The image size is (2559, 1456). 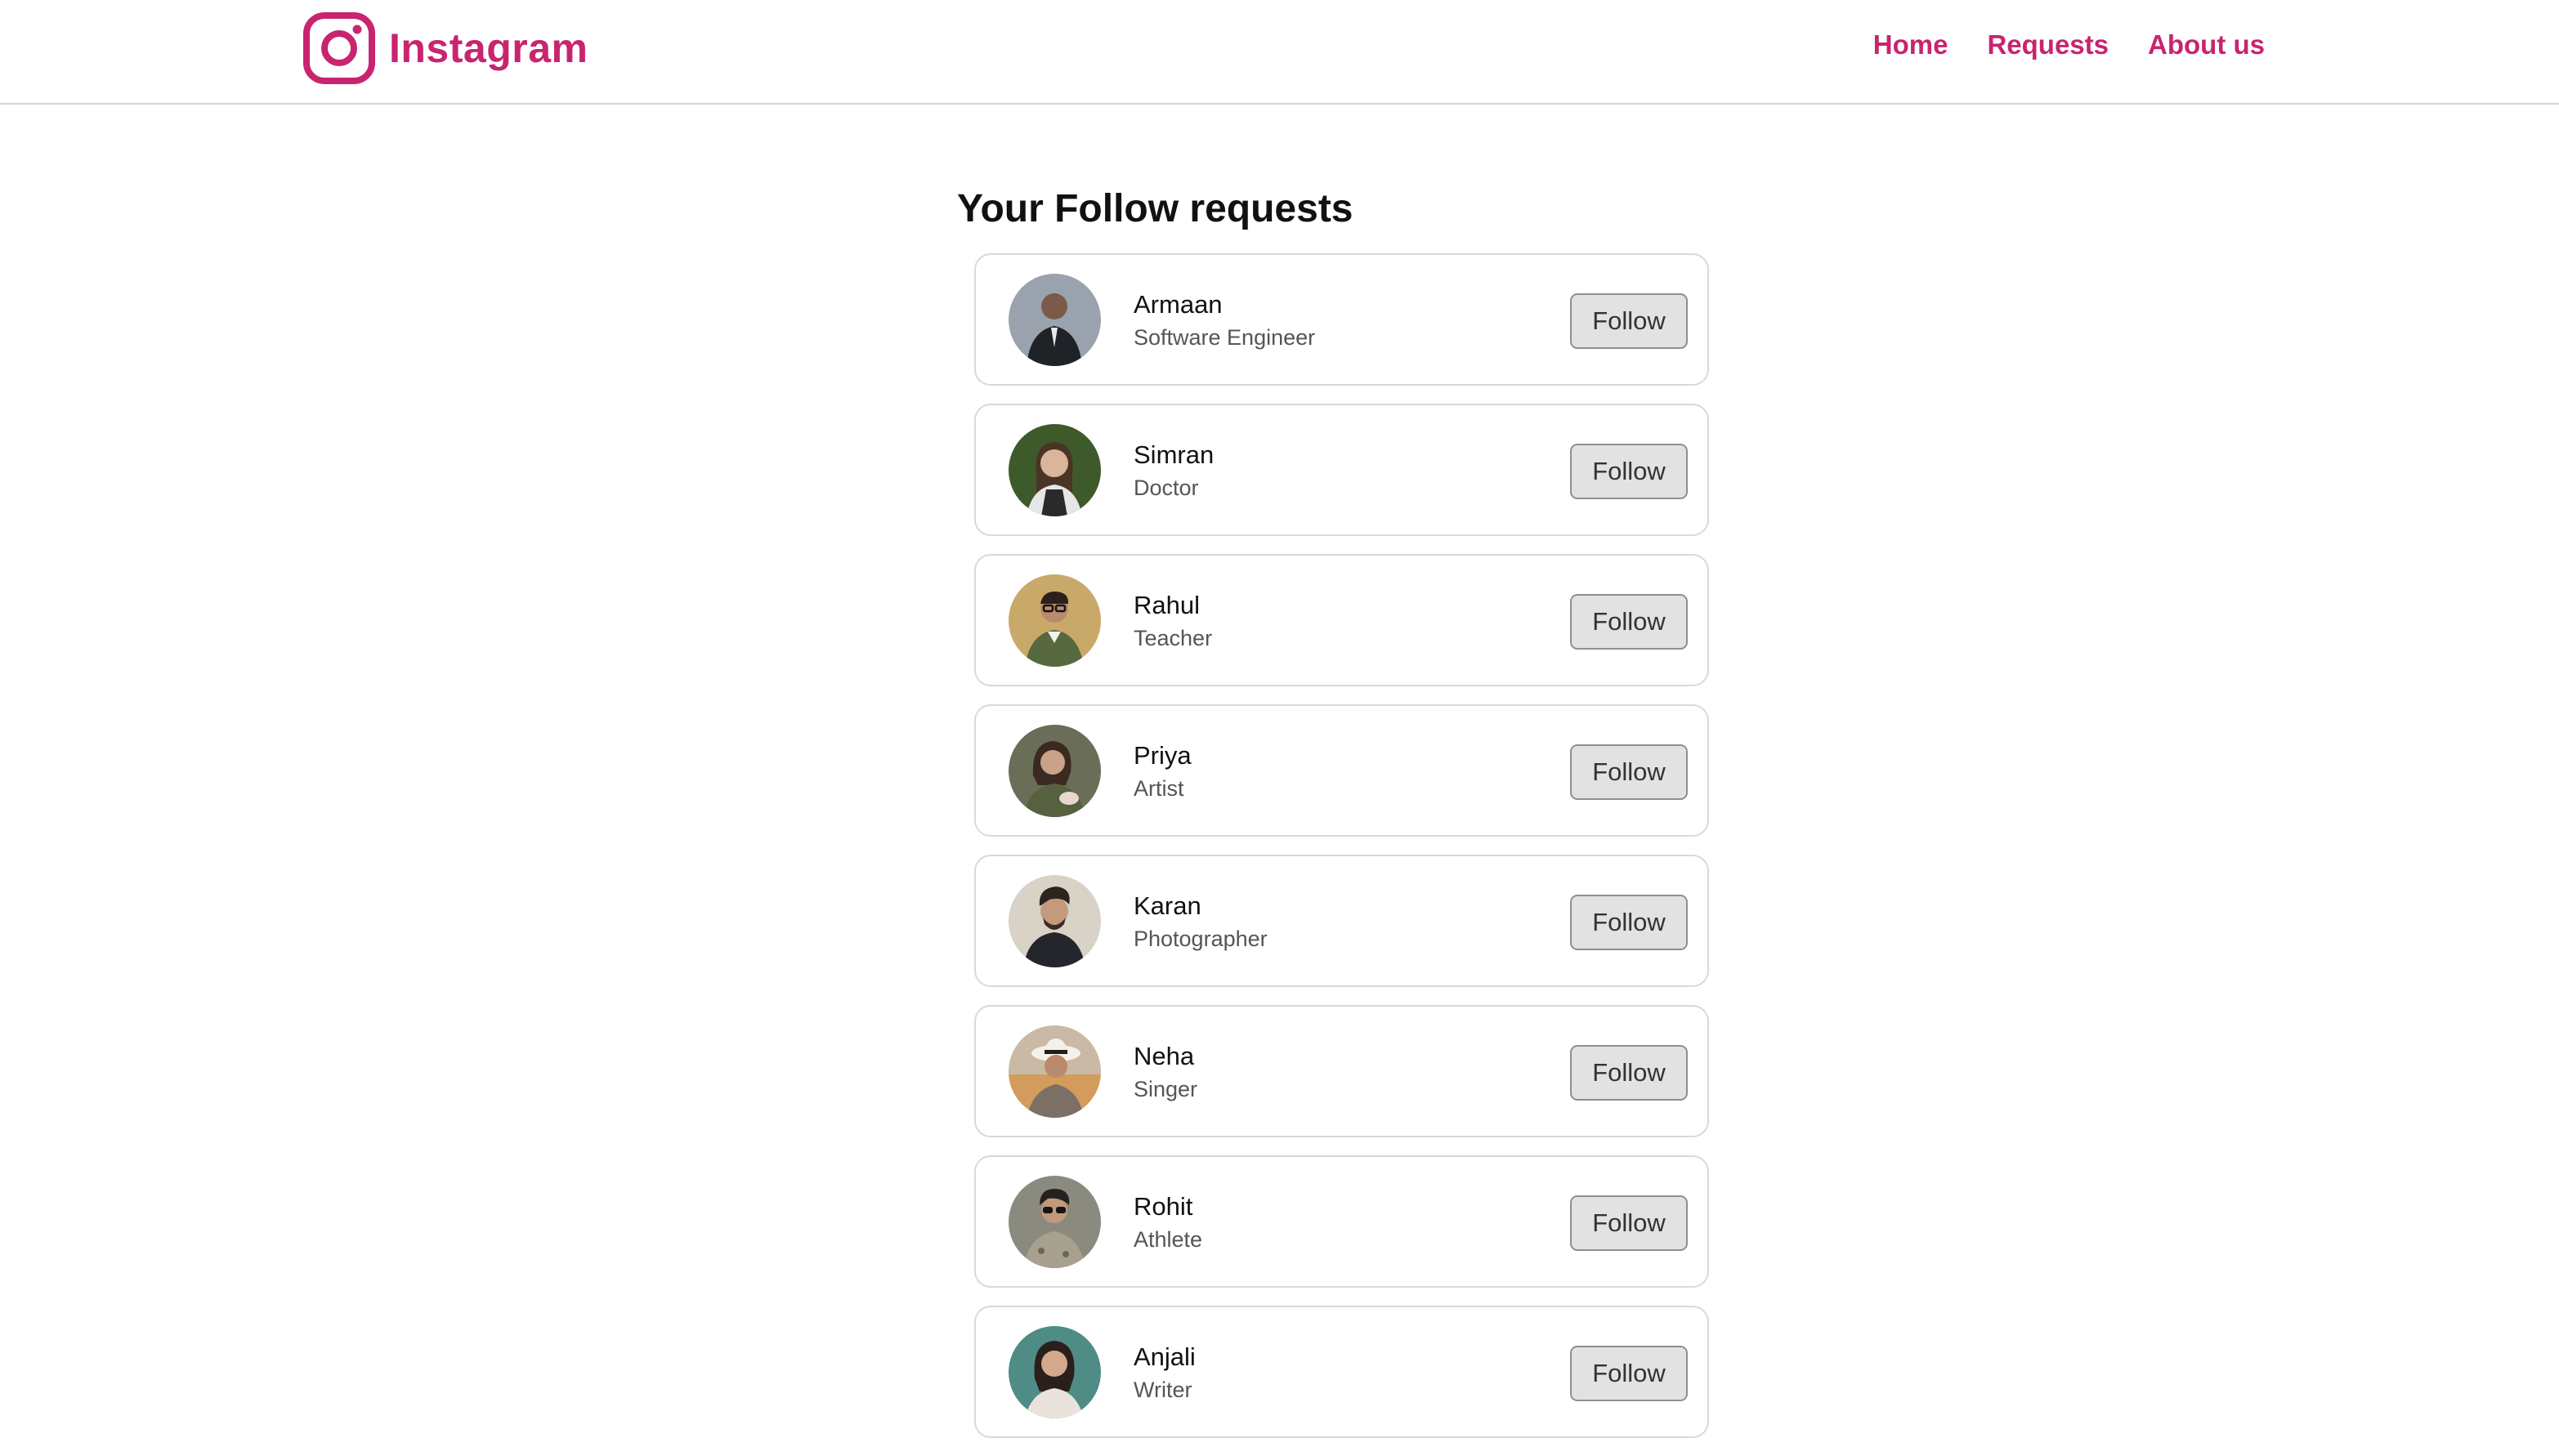 What do you see at coordinates (1168, 1239) in the screenshot?
I see `request-role: Athlete` at bounding box center [1168, 1239].